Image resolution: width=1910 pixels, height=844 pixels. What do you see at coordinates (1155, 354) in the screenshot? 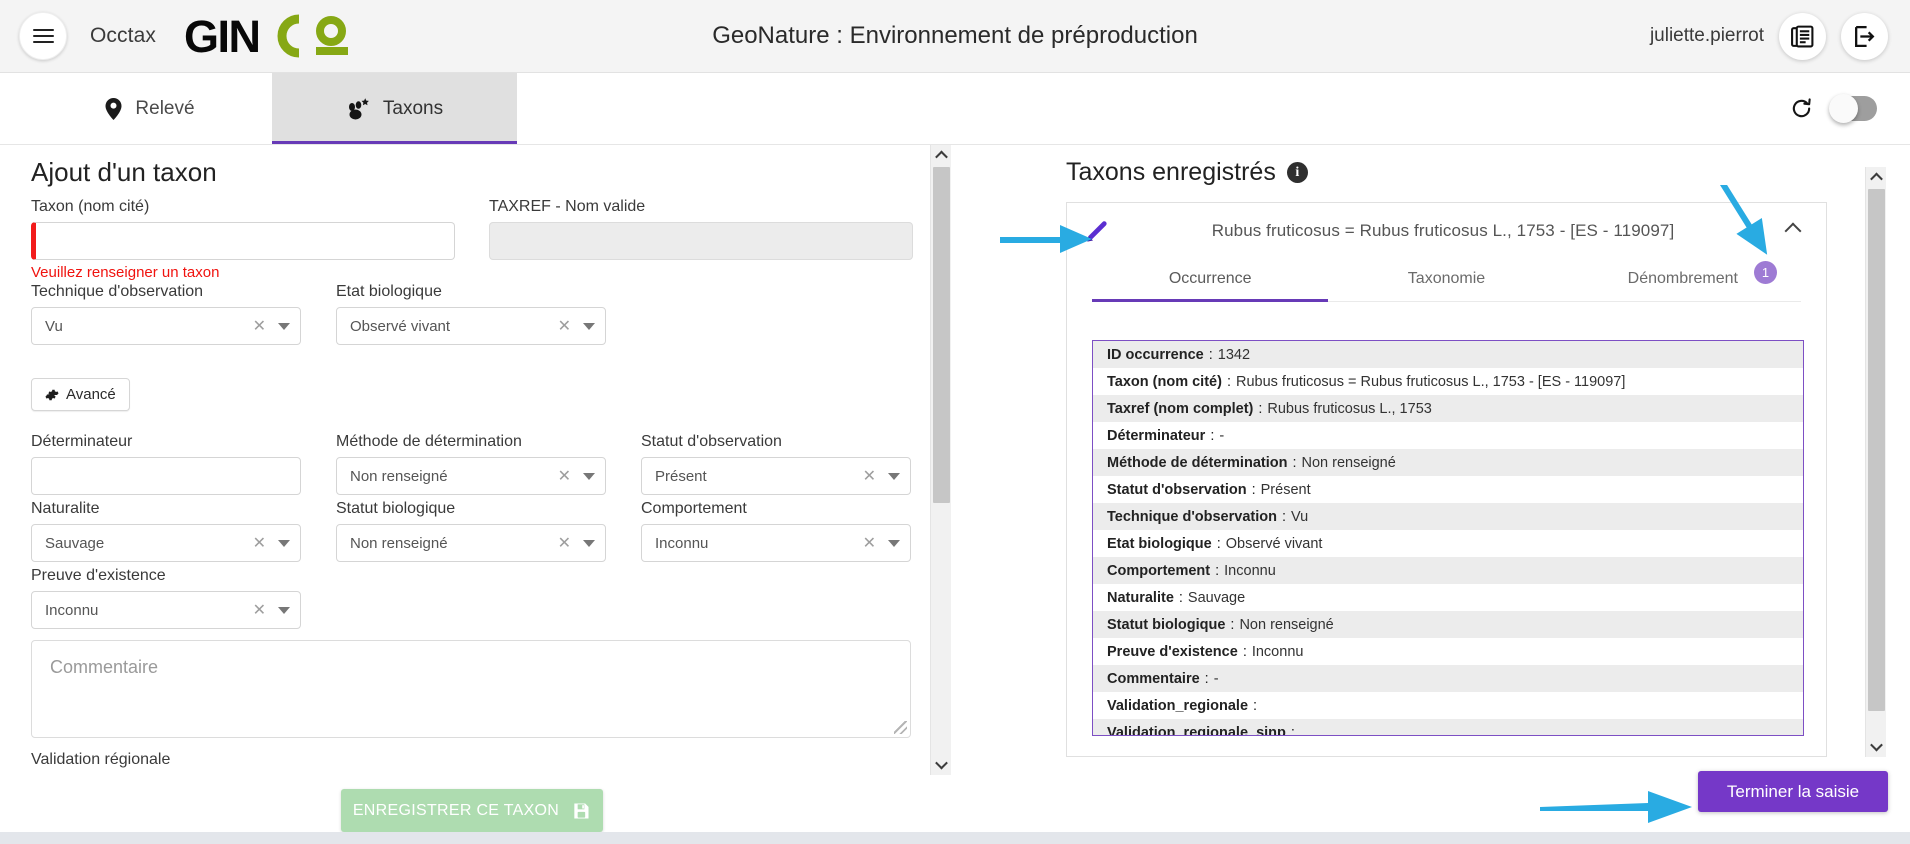
I see `detail-row-label: ID occurrence` at bounding box center [1155, 354].